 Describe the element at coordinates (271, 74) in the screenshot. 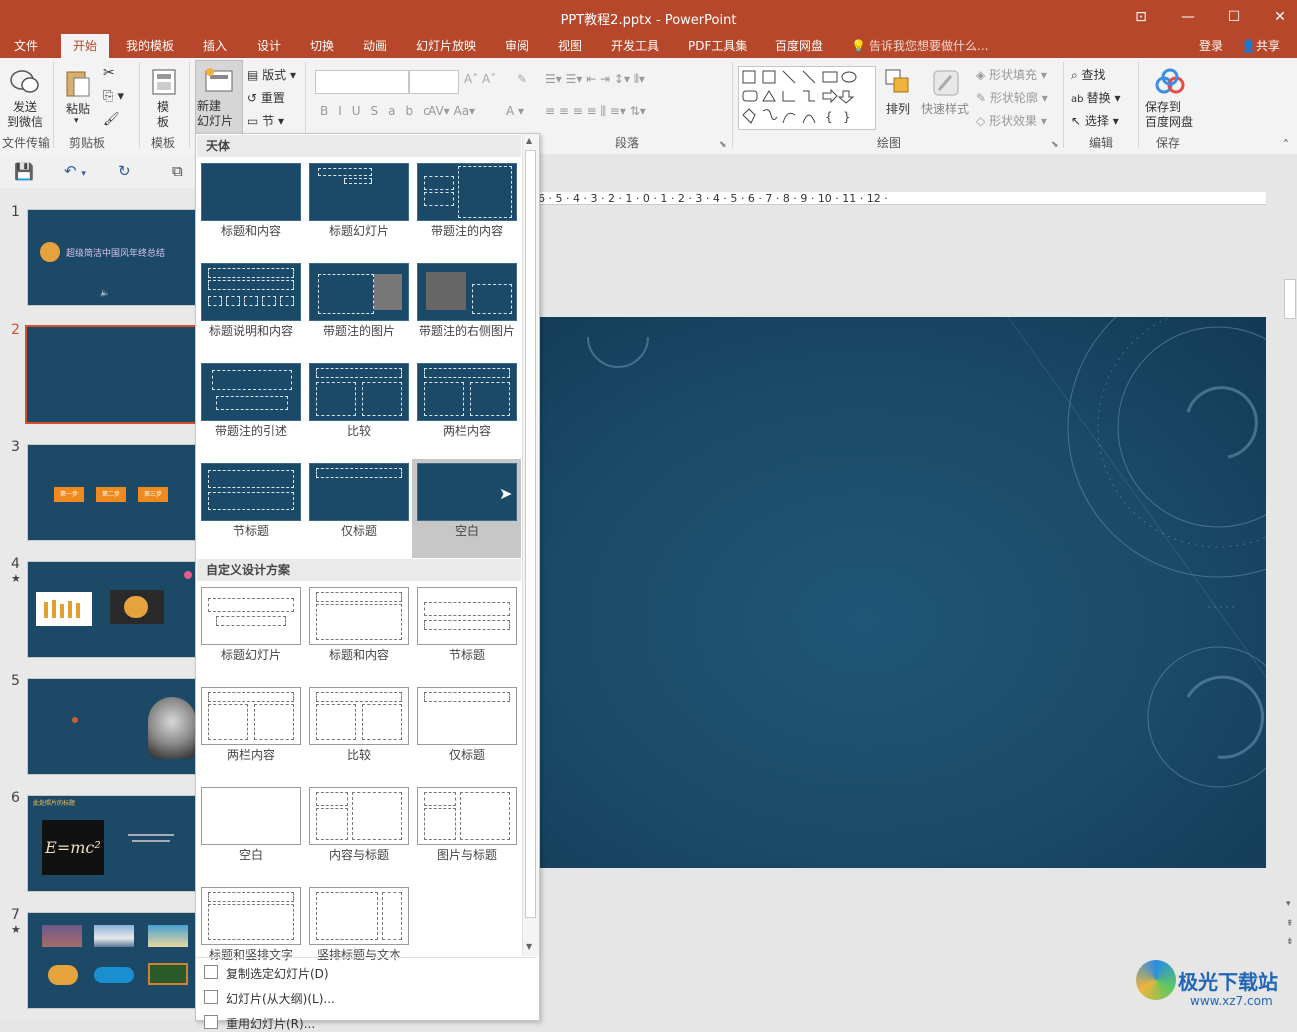

I see `layout-button: ▤ 版式 ▾` at that location.